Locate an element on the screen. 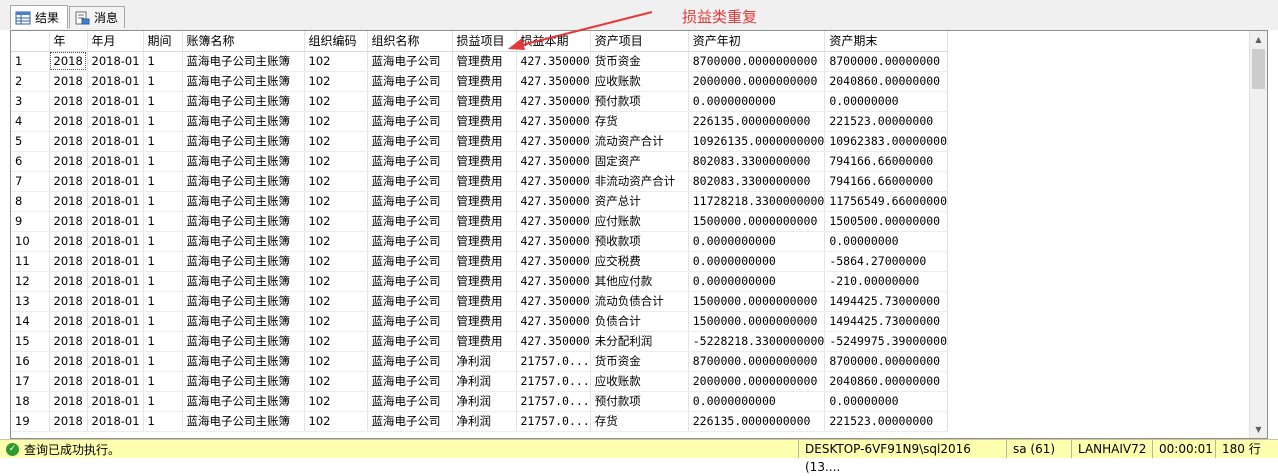 This screenshot has width=1278, height=476. table-cell: 应付账款 is located at coordinates (639, 221).